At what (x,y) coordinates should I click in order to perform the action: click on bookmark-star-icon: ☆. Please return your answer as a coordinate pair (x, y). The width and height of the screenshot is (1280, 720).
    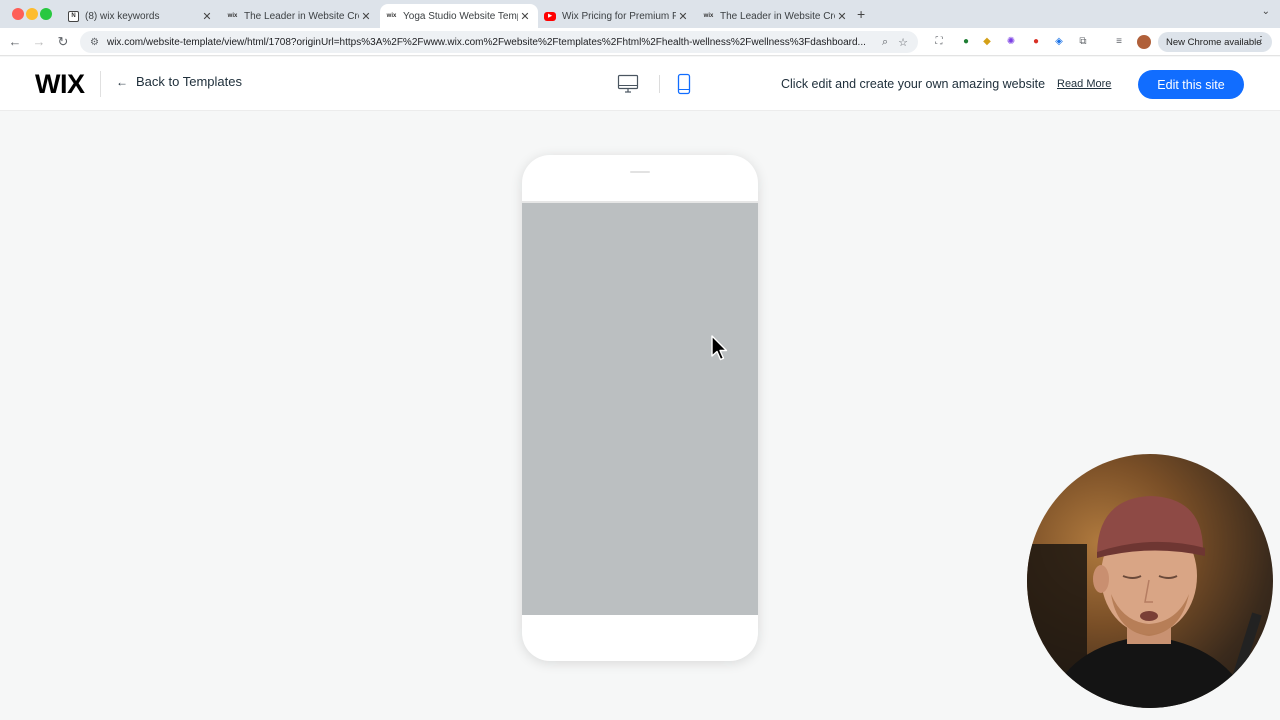
    Looking at the image, I should click on (903, 42).